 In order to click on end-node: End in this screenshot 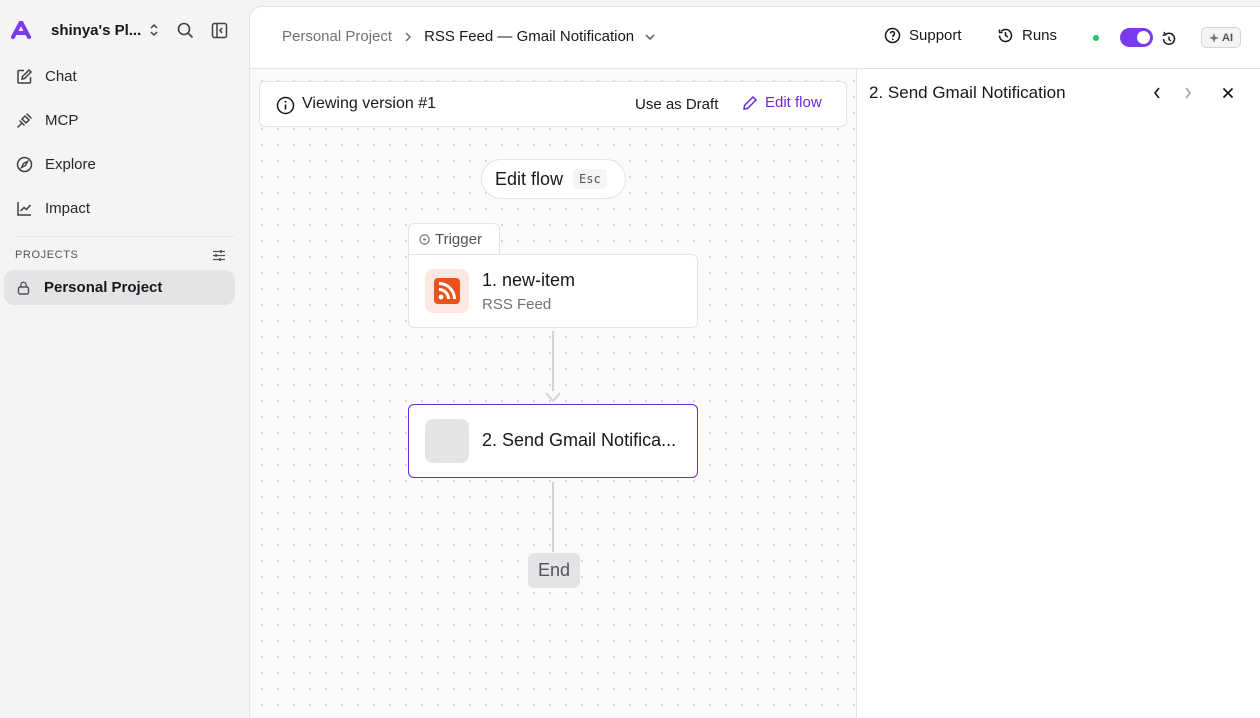, I will do `click(554, 570)`.